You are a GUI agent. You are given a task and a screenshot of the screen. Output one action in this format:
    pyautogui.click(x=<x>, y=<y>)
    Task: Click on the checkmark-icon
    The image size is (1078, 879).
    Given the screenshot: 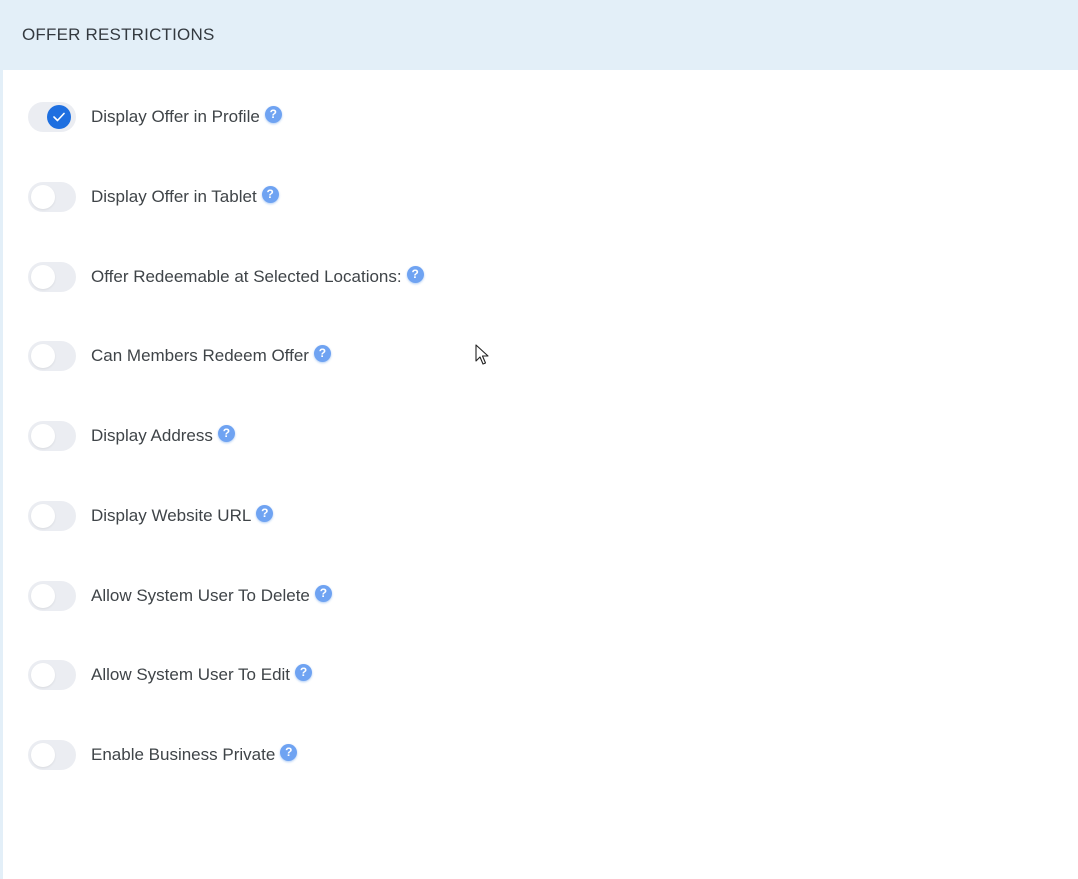 What is the action you would take?
    pyautogui.click(x=59, y=117)
    